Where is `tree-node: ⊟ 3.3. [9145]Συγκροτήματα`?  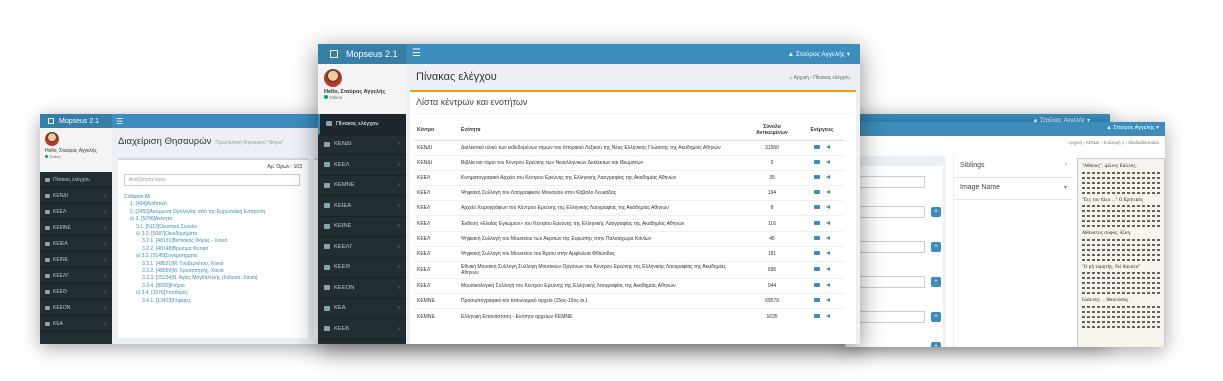 tree-node: ⊟ 3.3. [9145]Συγκροτήματα is located at coordinates (194, 256).